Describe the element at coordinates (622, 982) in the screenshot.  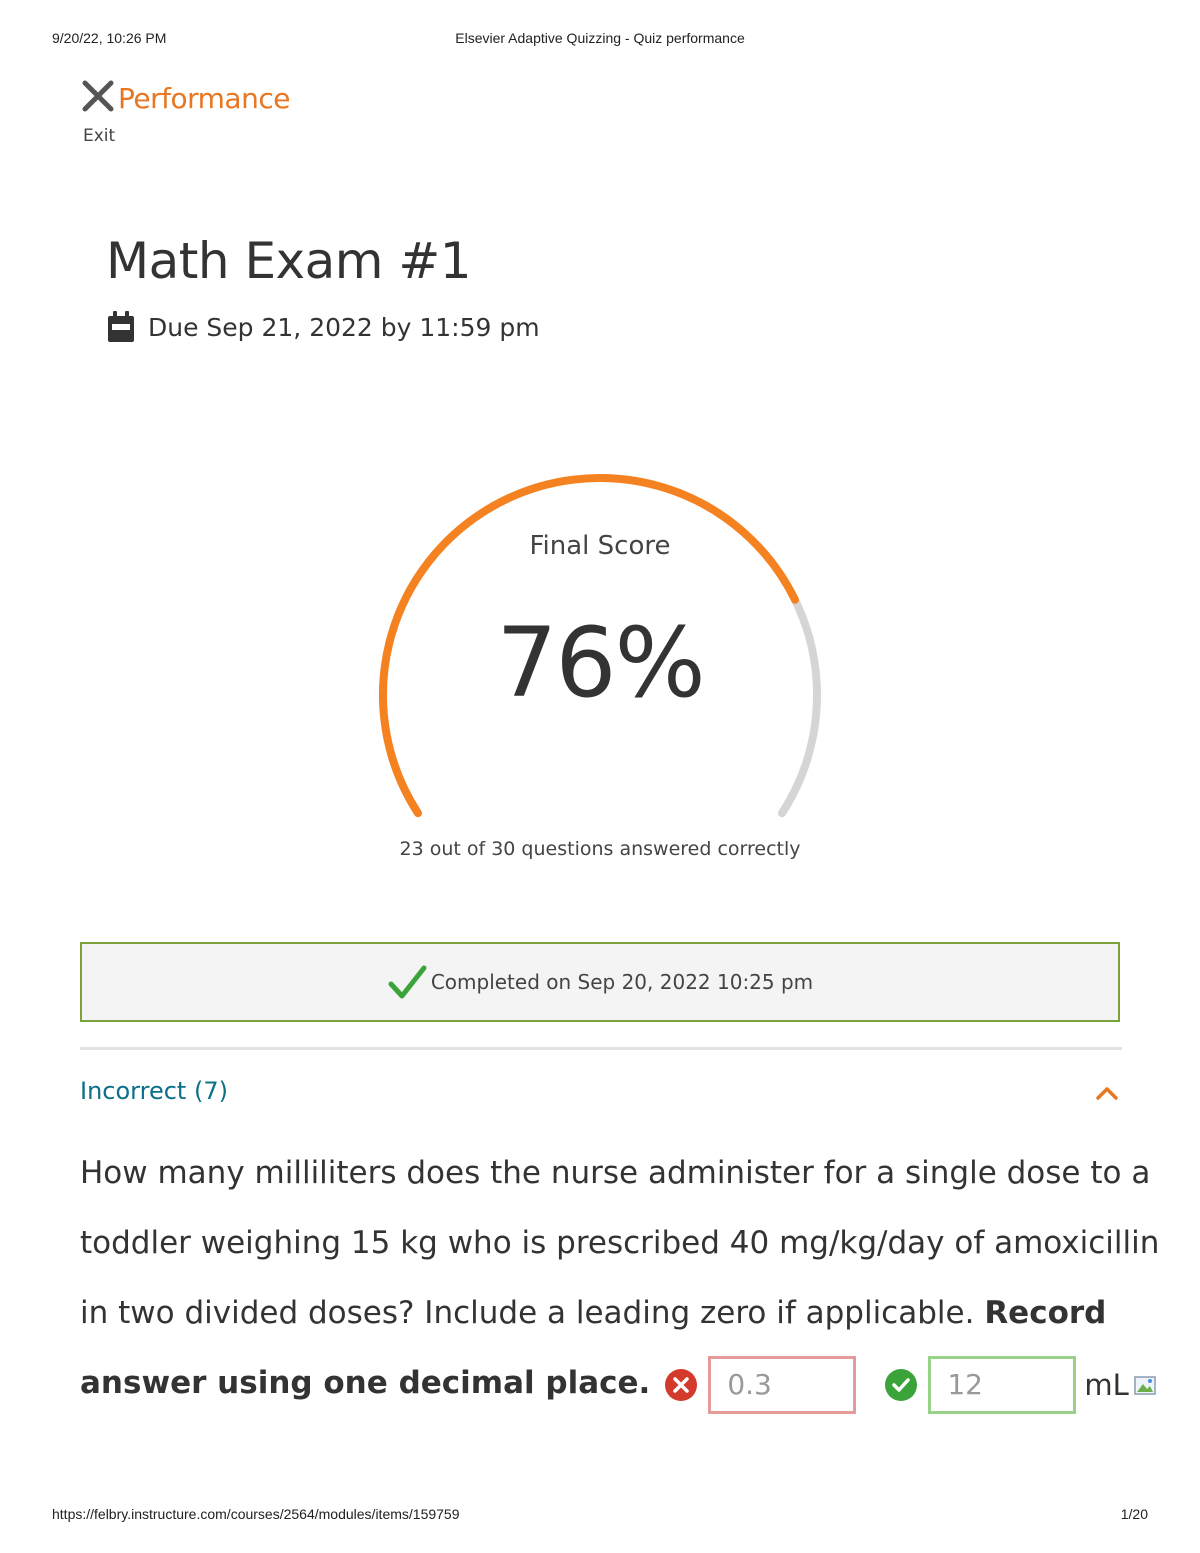
I see `completion-text: Completed on Sep 20, 2022 10:25 pm` at that location.